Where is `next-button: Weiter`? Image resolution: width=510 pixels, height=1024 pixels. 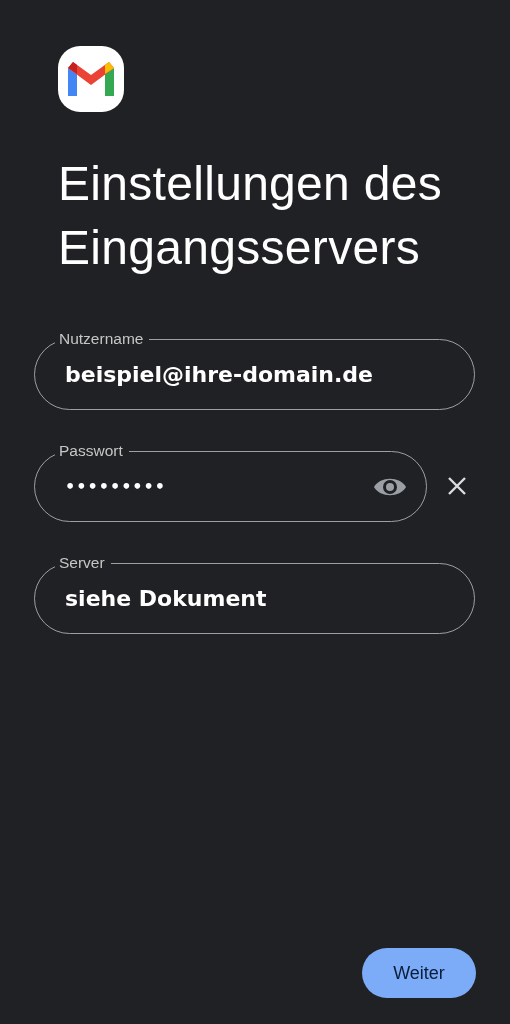 next-button: Weiter is located at coordinates (419, 973).